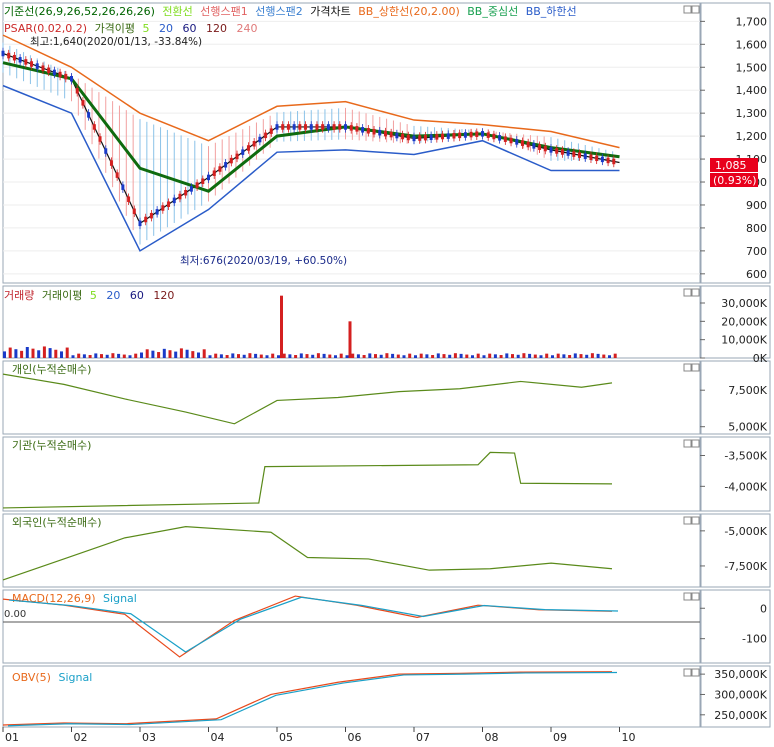  What do you see at coordinates (75, 677) in the screenshot?
I see `obv-signal-label: Signal` at bounding box center [75, 677].